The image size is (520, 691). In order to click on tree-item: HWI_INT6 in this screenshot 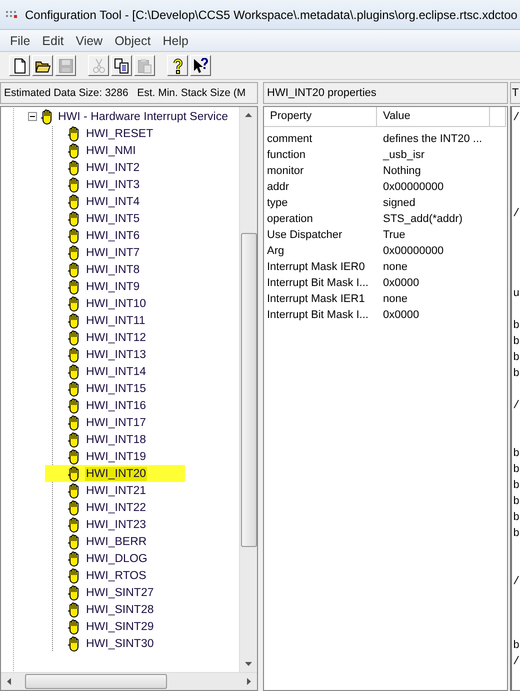, I will do `click(113, 235)`.